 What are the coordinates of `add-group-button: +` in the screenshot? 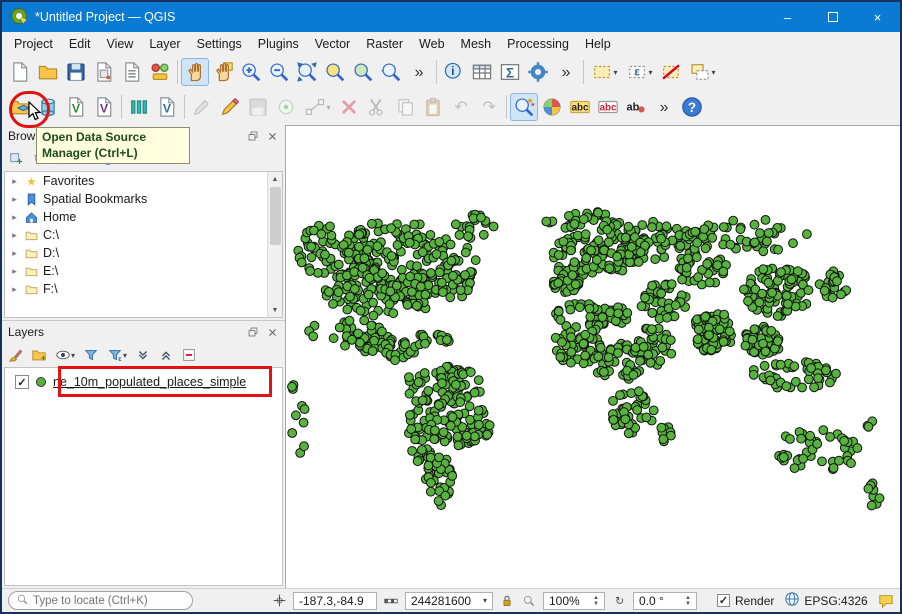 It's located at (39, 355).